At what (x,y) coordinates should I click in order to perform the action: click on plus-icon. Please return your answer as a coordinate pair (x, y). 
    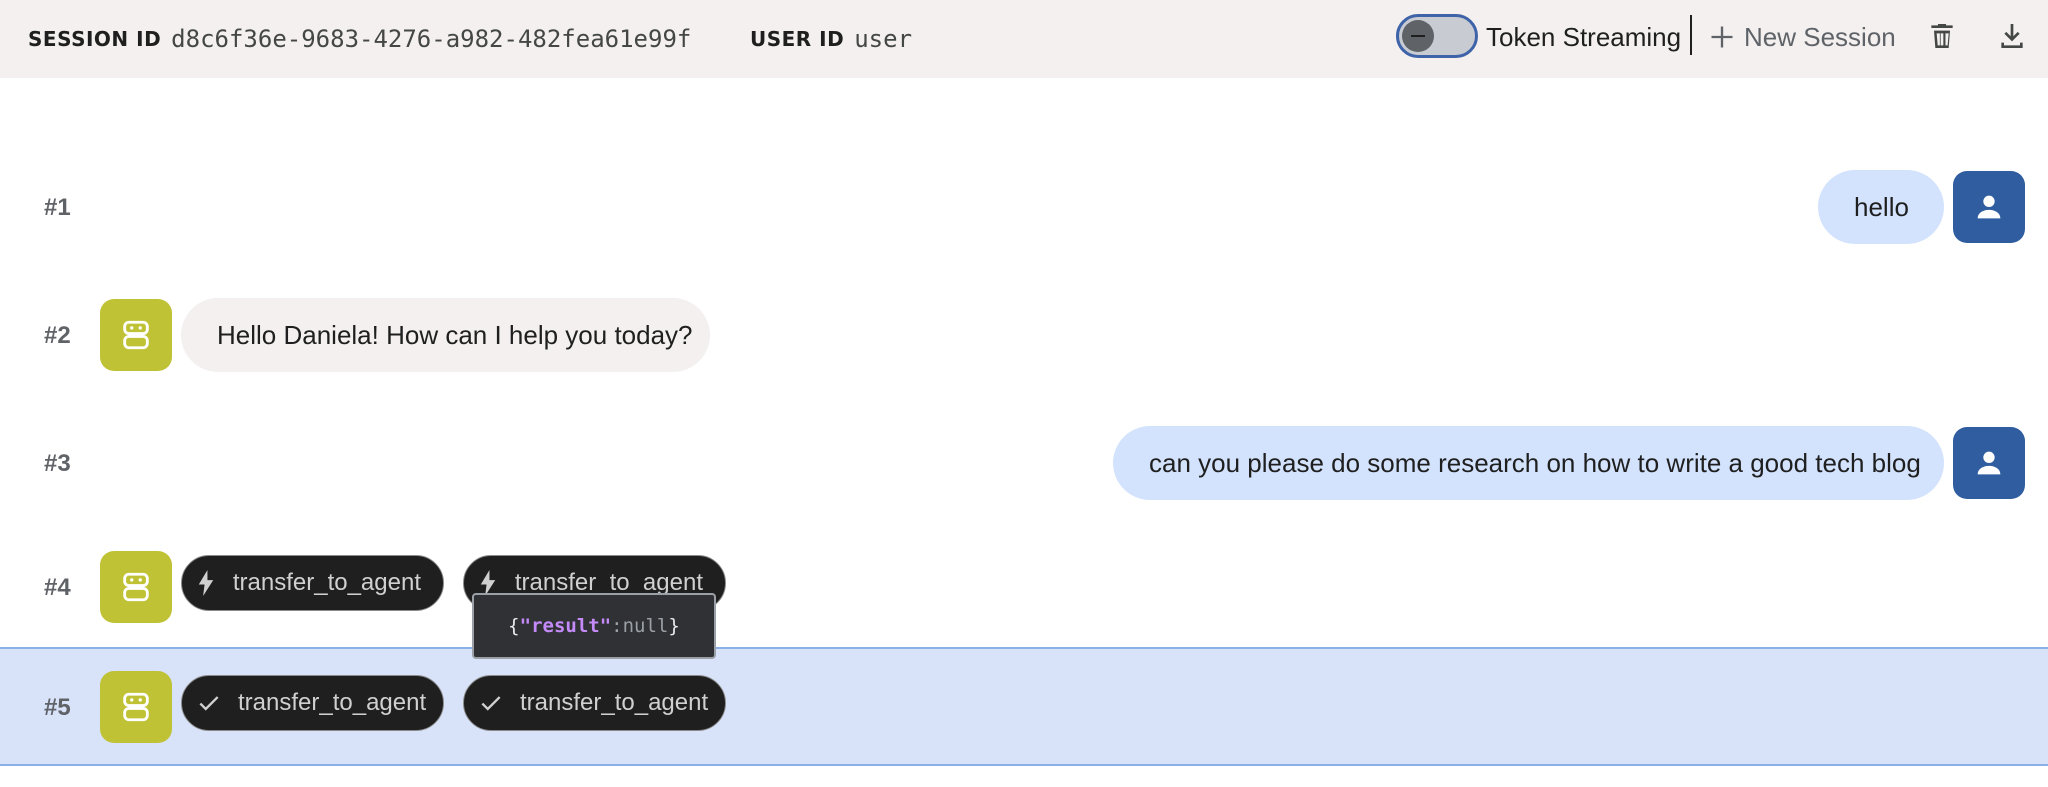
    Looking at the image, I should click on (1722, 37).